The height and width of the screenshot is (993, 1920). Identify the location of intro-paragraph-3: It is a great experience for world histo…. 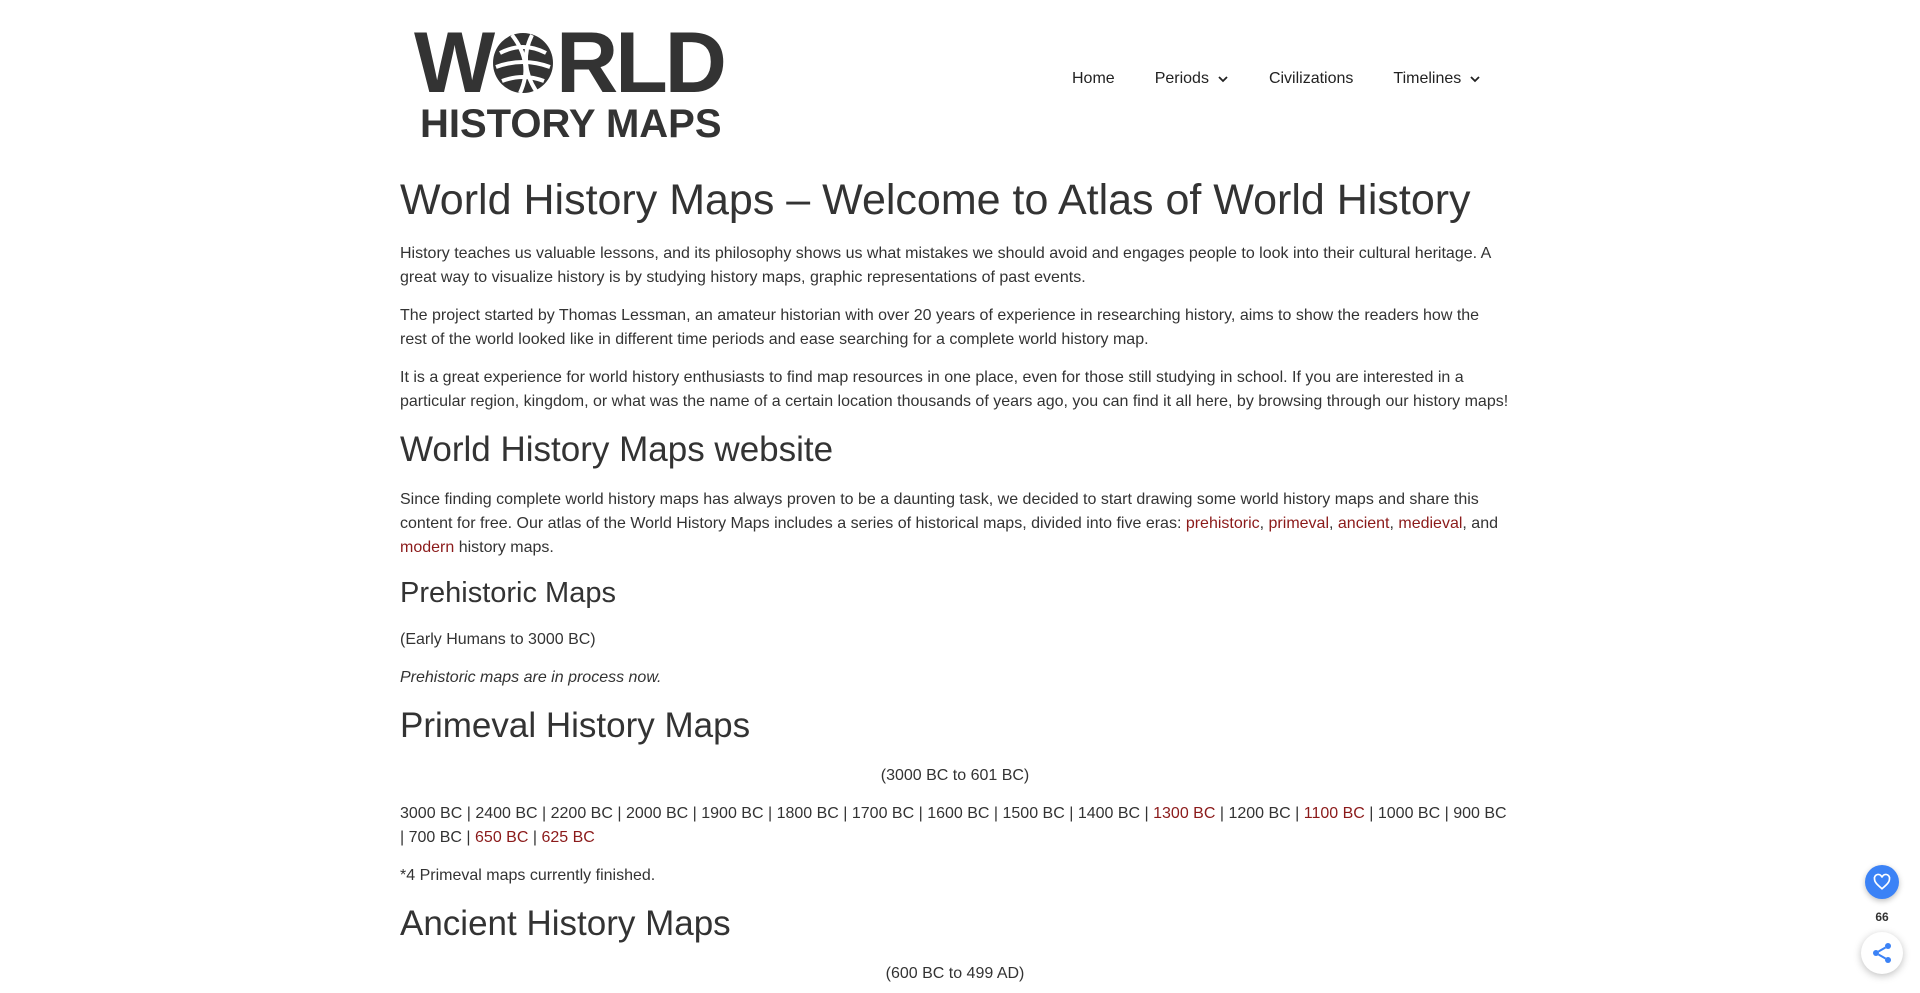
(954, 389).